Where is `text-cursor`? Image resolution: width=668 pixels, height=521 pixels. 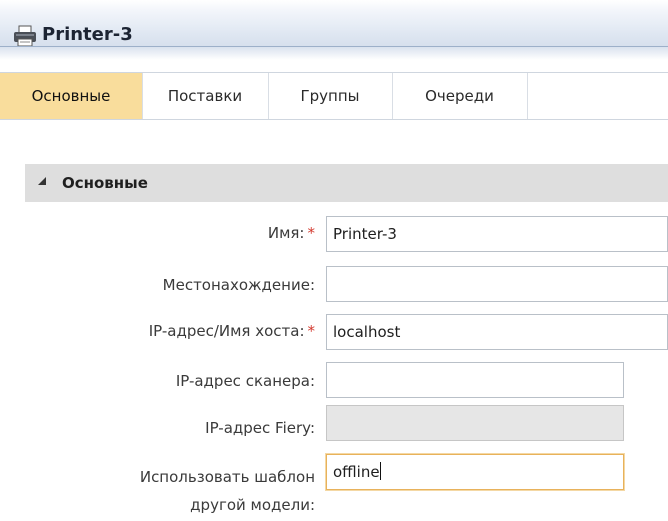 text-cursor is located at coordinates (380, 471).